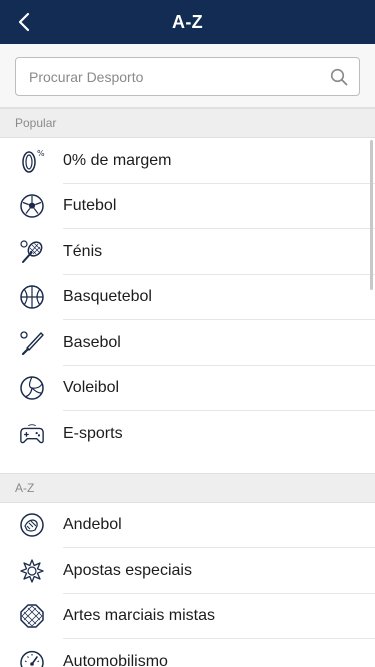  I want to click on list-item-mma: Artes marciais mistas, so click(187, 616).